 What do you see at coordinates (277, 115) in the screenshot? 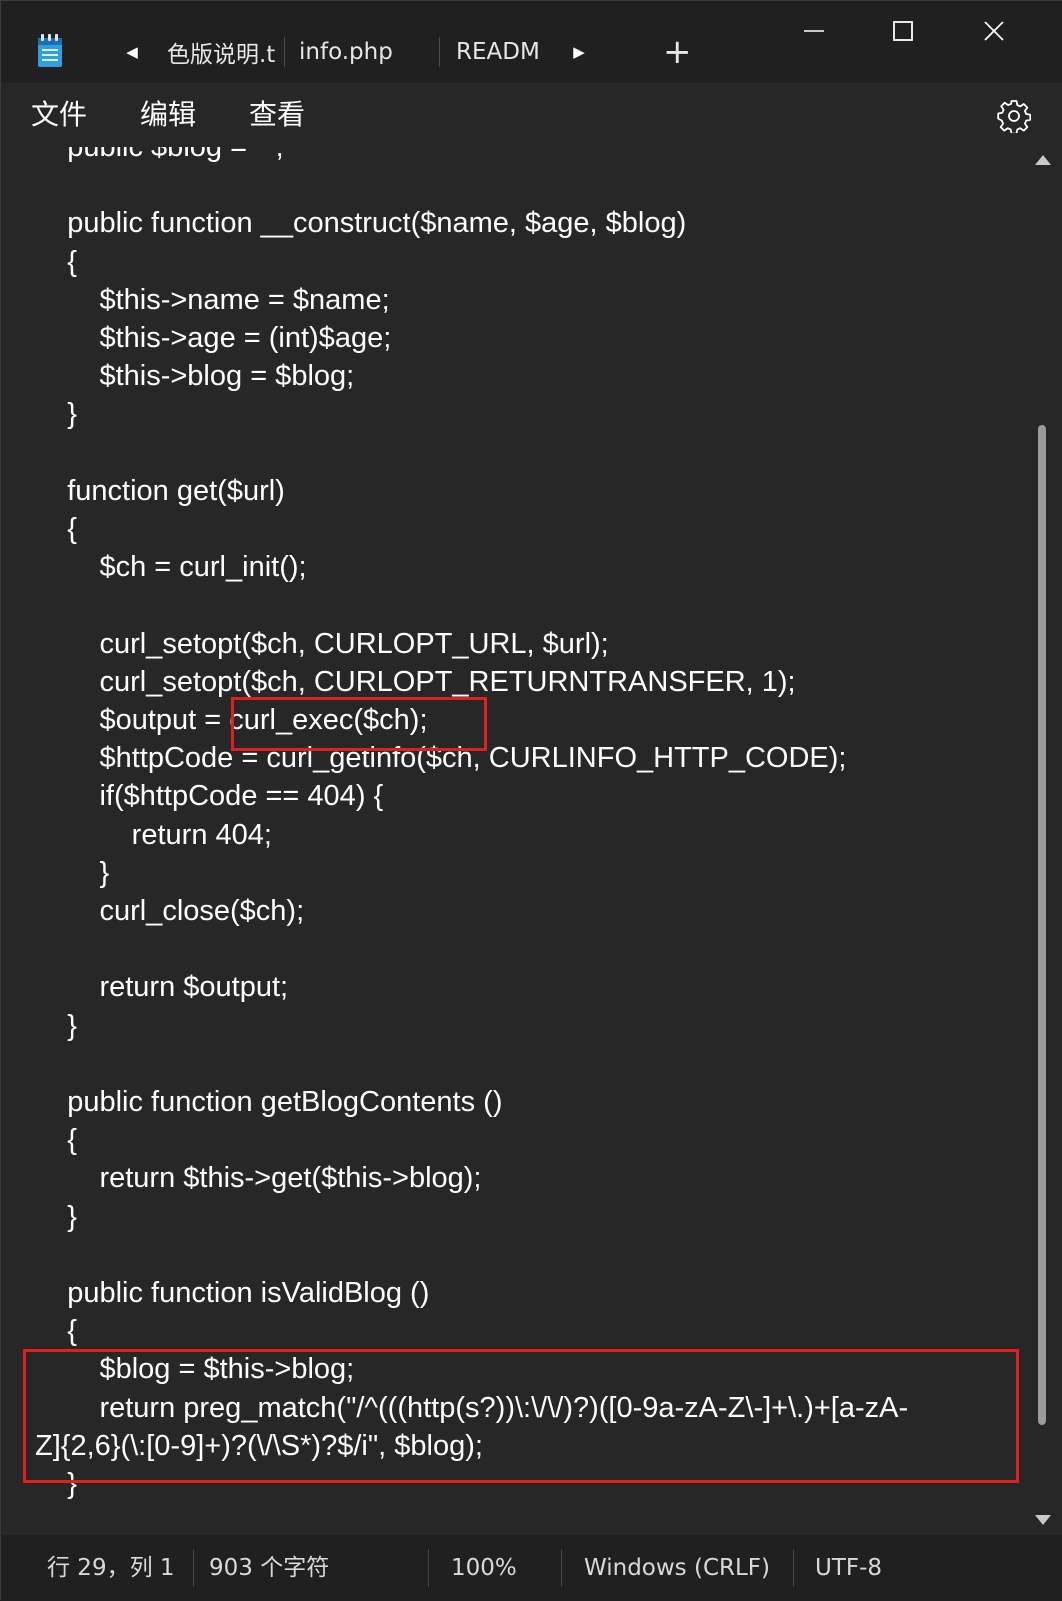
I see `menu-view: 查看` at bounding box center [277, 115].